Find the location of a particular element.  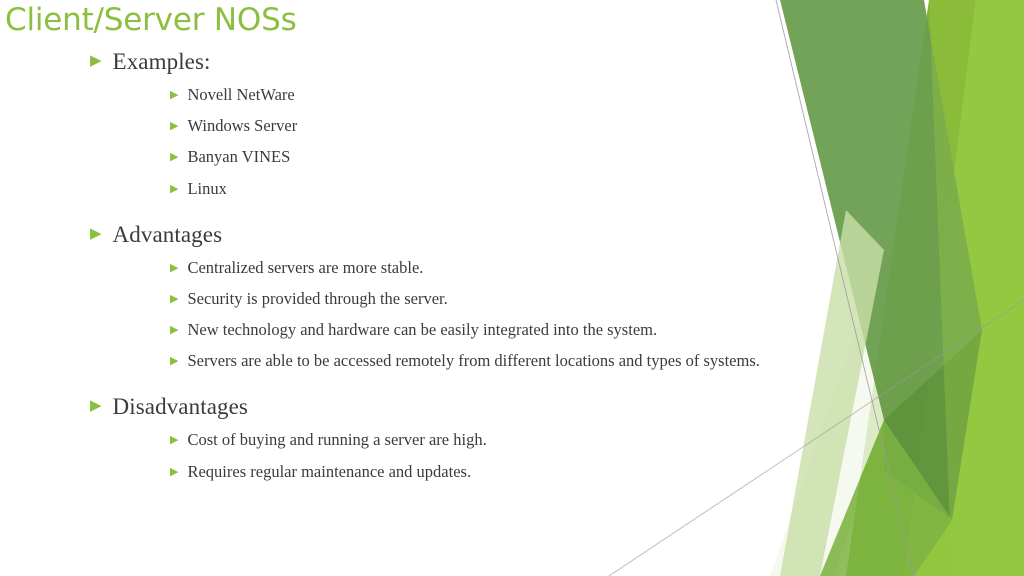

bullet-item-text: Linux is located at coordinates (207, 188).